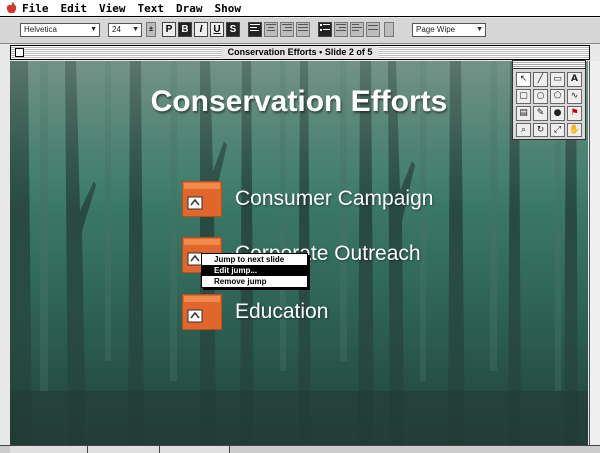 The width and height of the screenshot is (600, 453). What do you see at coordinates (11, 8) in the screenshot?
I see `apple-icon` at bounding box center [11, 8].